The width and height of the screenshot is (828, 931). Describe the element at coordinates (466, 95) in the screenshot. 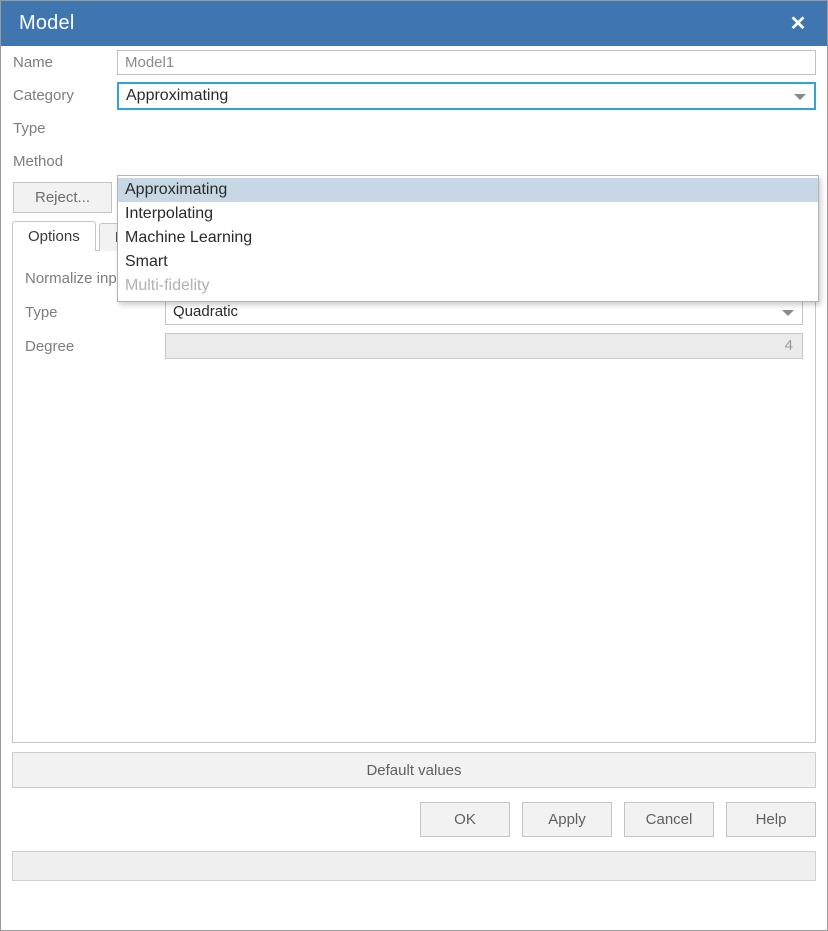

I see `category-combobox: Approximating` at that location.